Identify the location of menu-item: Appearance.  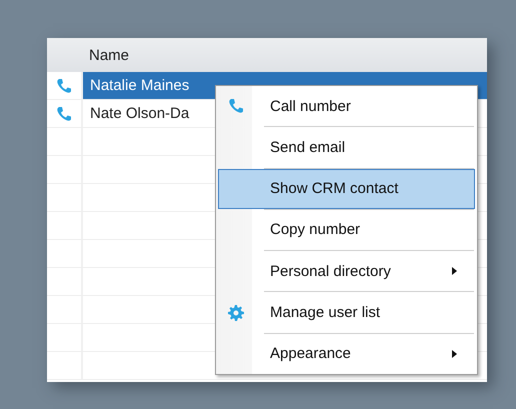
(346, 354).